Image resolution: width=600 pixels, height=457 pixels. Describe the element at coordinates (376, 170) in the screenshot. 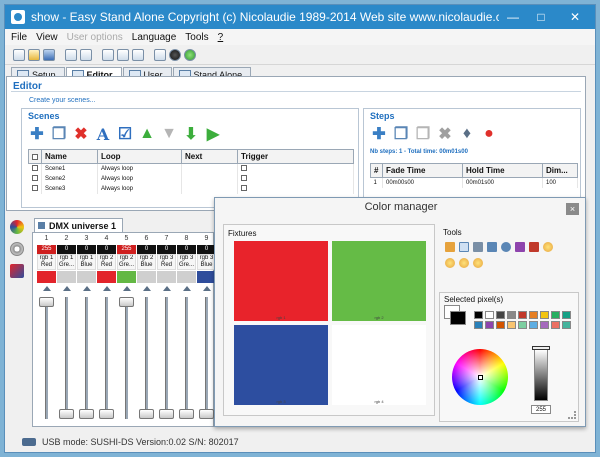

I see `column-step-number: #` at that location.